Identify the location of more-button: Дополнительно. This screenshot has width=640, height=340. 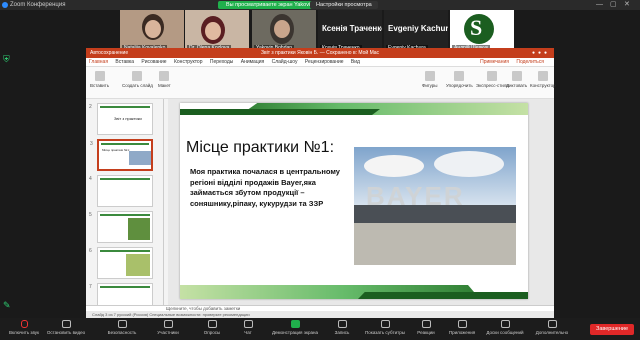
(552, 327).